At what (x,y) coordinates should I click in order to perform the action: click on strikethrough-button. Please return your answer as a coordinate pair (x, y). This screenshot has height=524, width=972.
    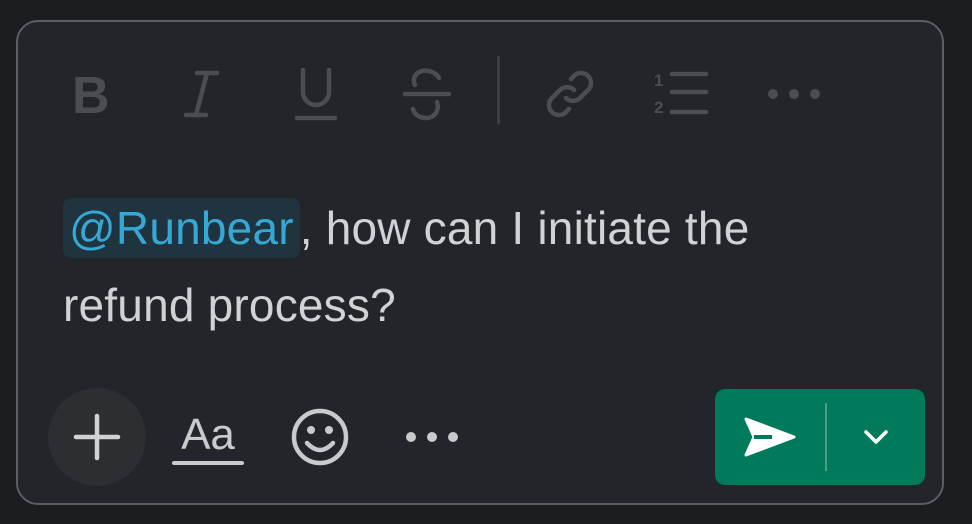
    Looking at the image, I should click on (427, 94).